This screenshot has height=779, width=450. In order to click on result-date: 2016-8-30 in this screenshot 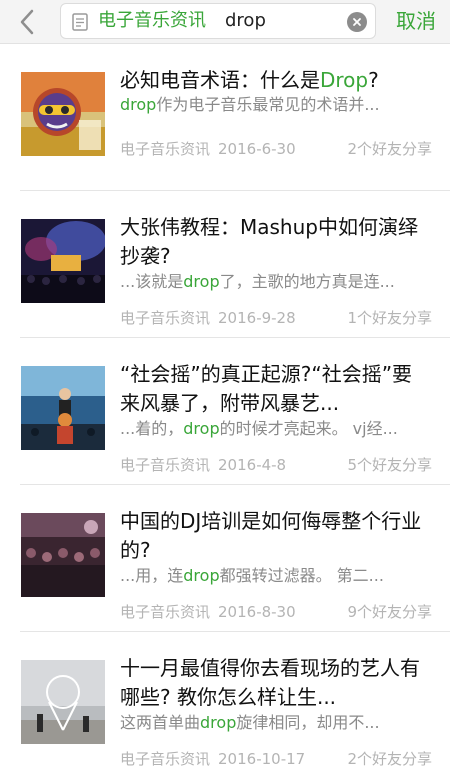, I will do `click(257, 612)`.